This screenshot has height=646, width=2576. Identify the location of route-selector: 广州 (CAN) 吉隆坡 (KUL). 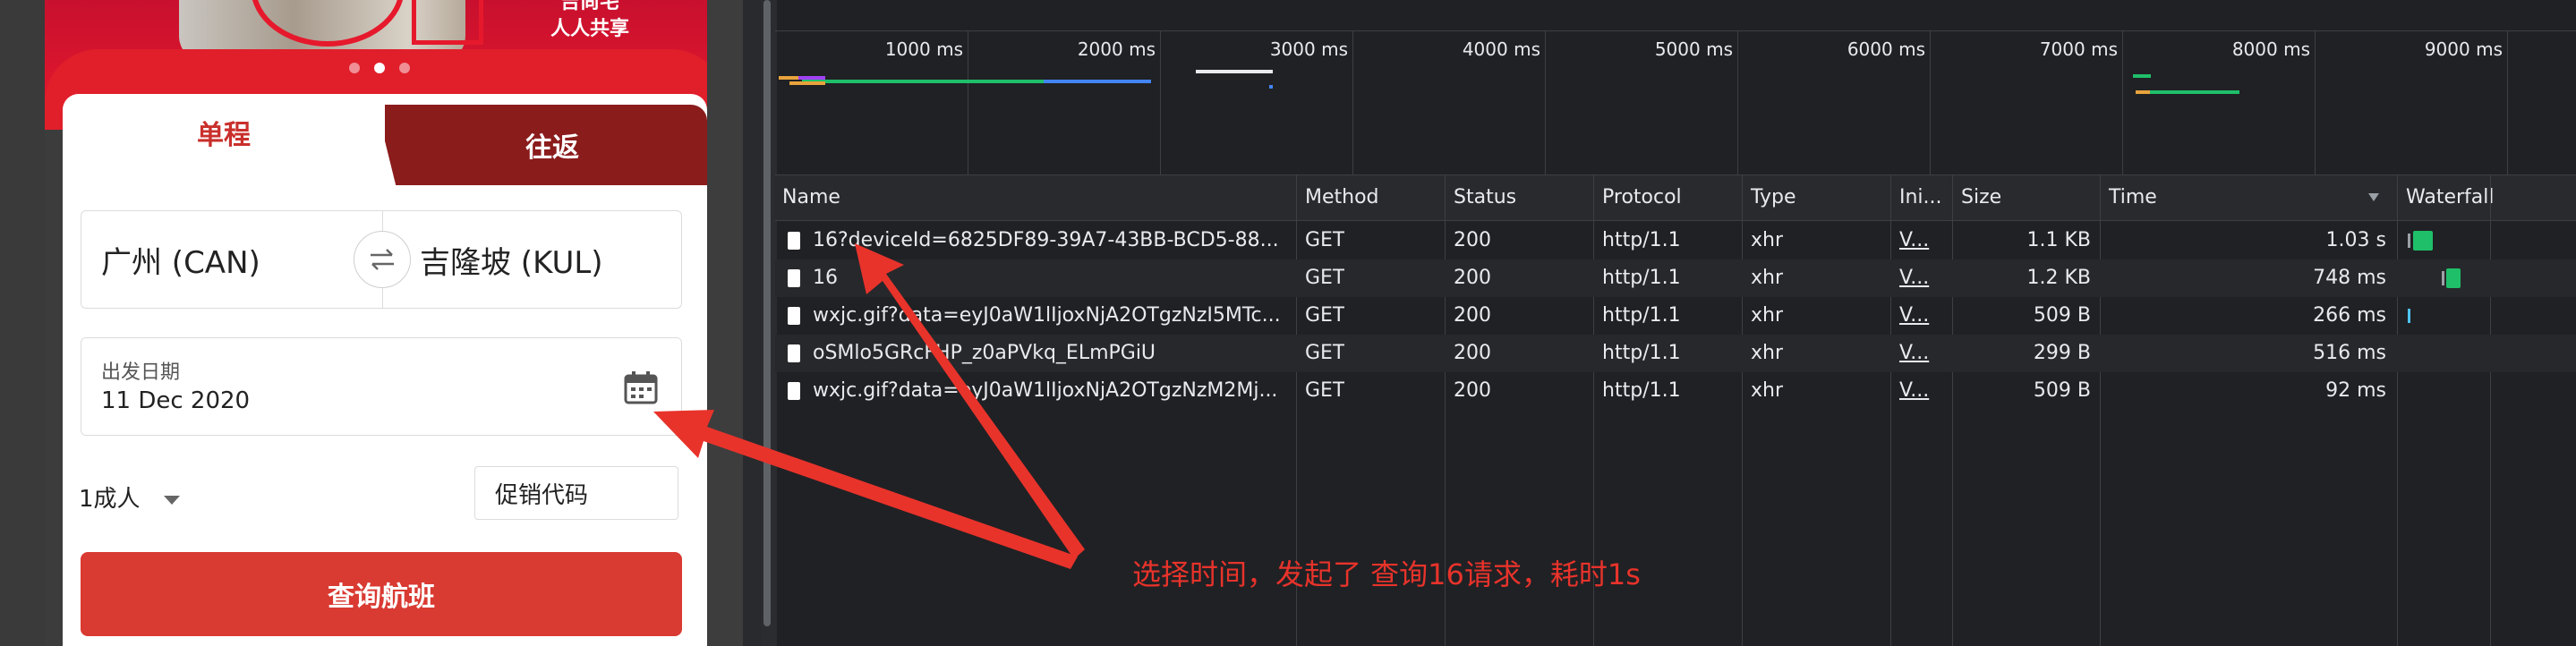
(381, 260).